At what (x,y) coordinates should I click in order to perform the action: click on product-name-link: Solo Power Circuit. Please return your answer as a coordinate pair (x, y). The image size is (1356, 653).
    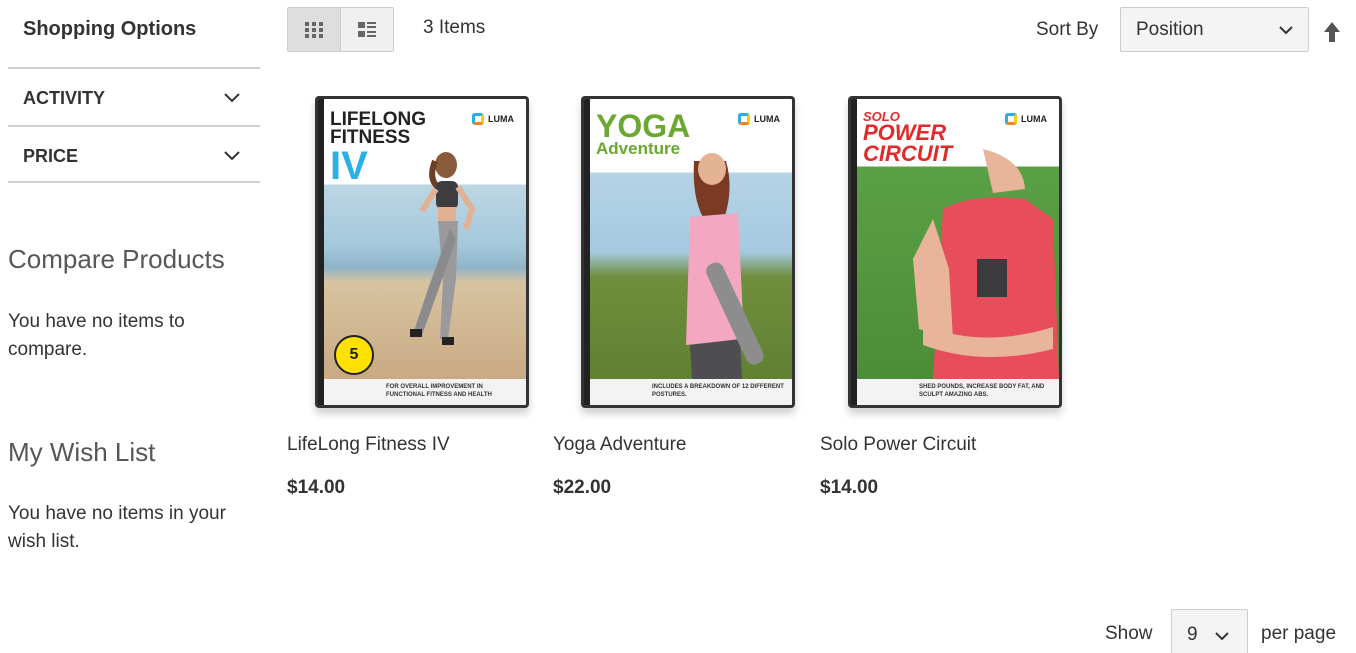
    Looking at the image, I should click on (898, 445).